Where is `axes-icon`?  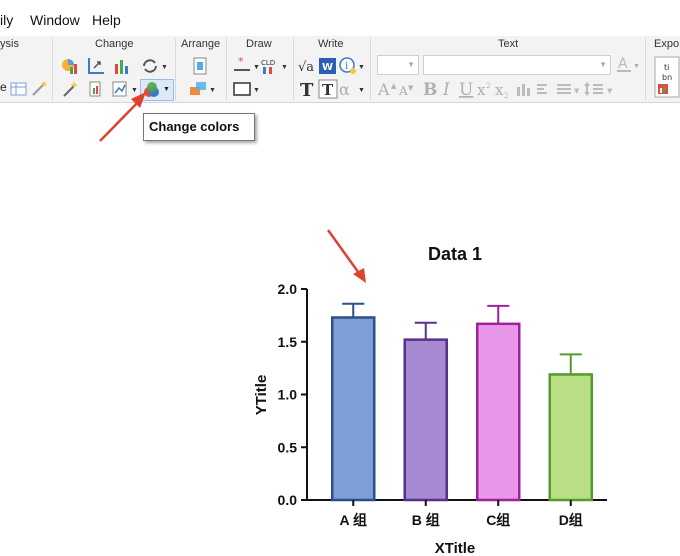 axes-icon is located at coordinates (96, 66).